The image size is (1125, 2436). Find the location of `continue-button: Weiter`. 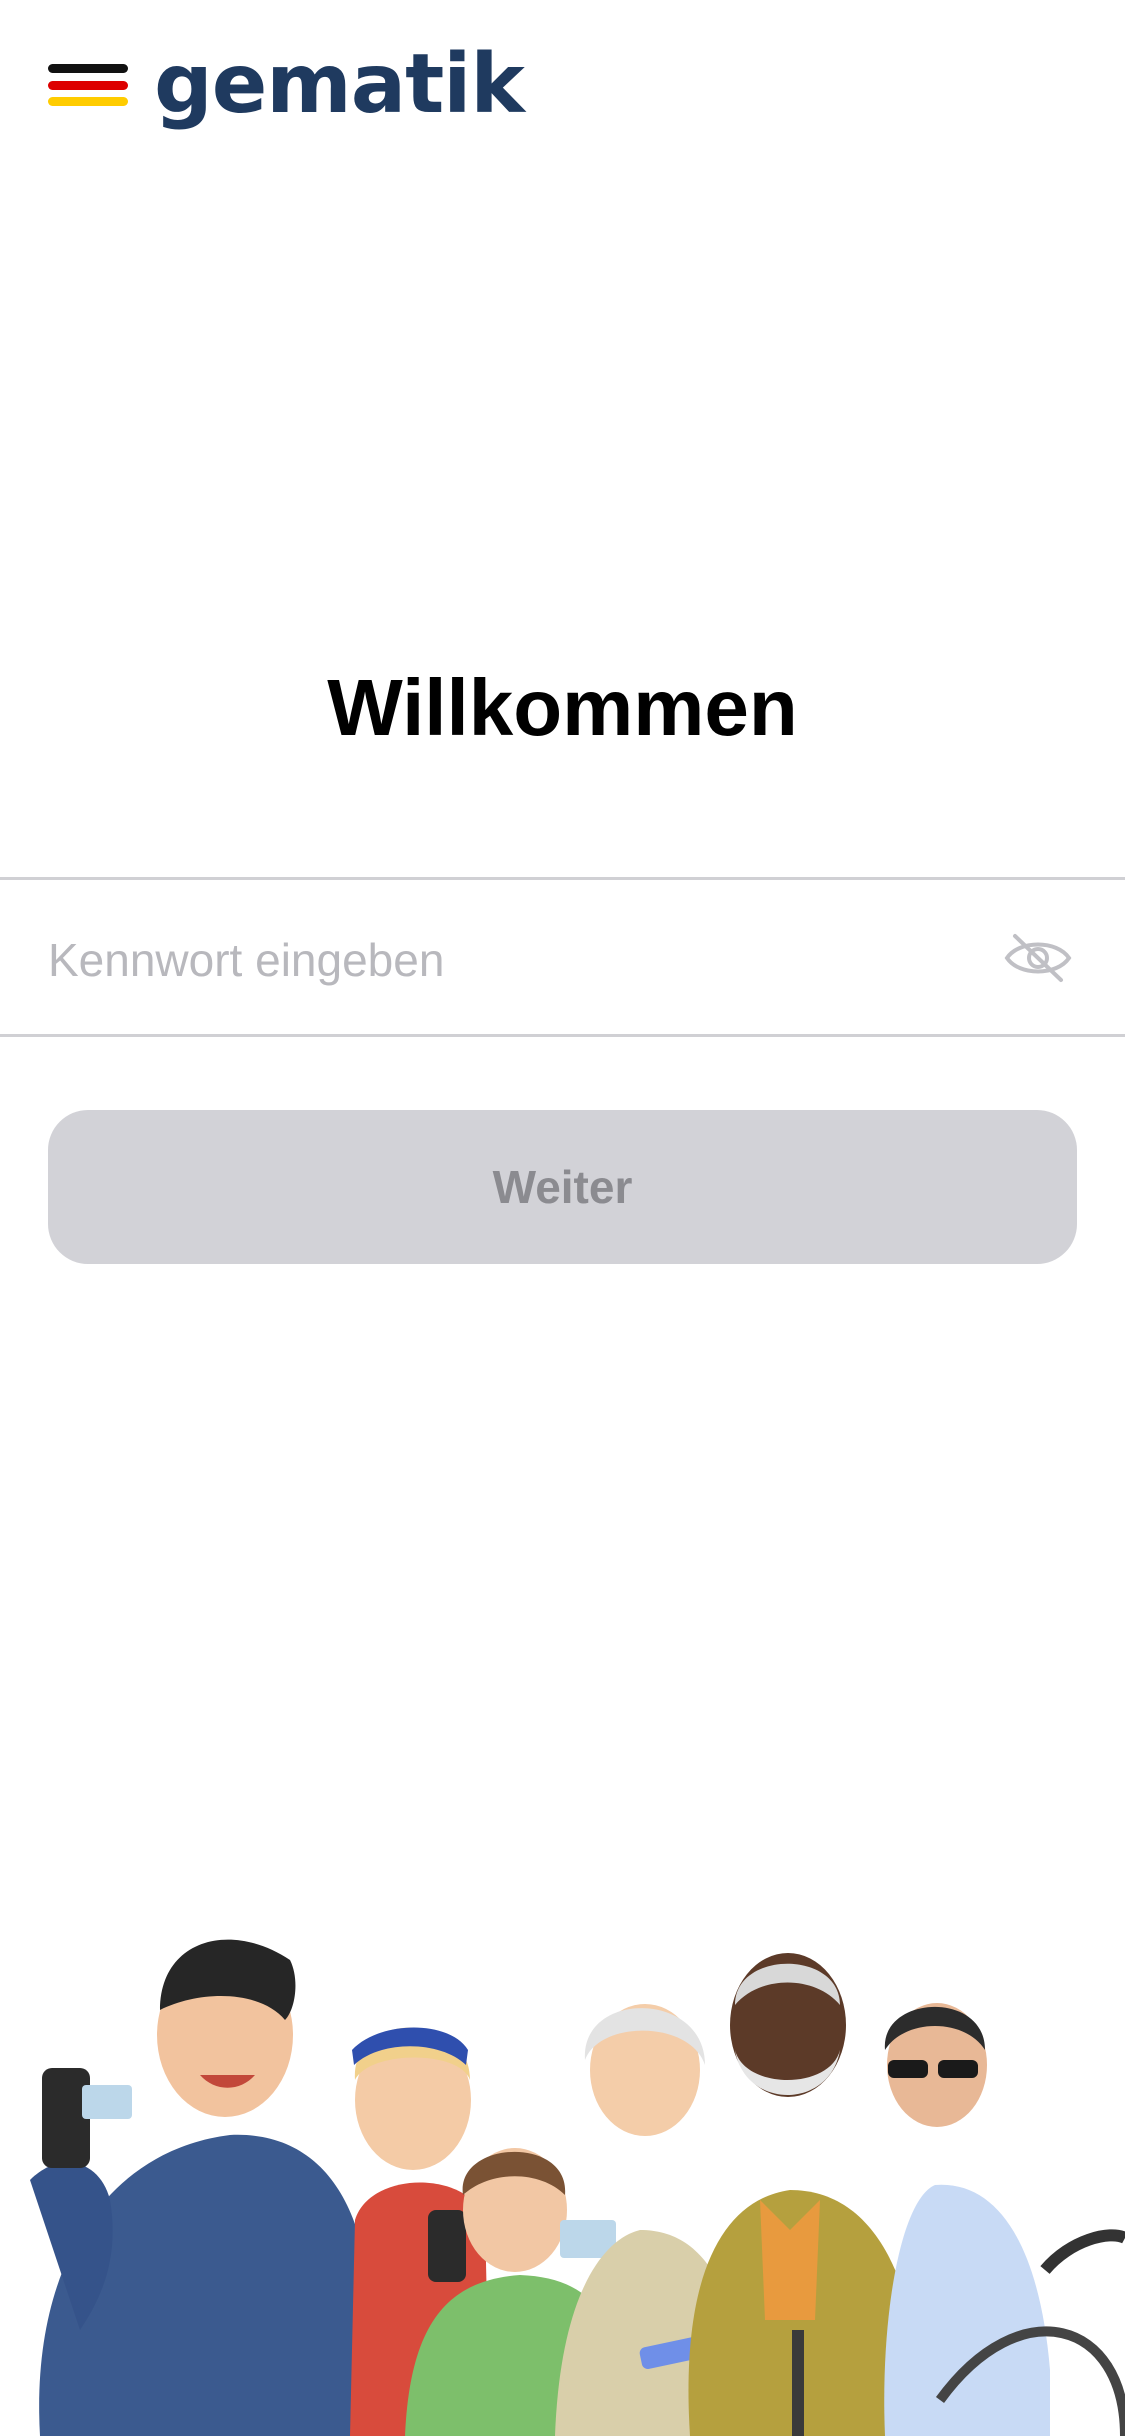

continue-button: Weiter is located at coordinates (562, 1187).